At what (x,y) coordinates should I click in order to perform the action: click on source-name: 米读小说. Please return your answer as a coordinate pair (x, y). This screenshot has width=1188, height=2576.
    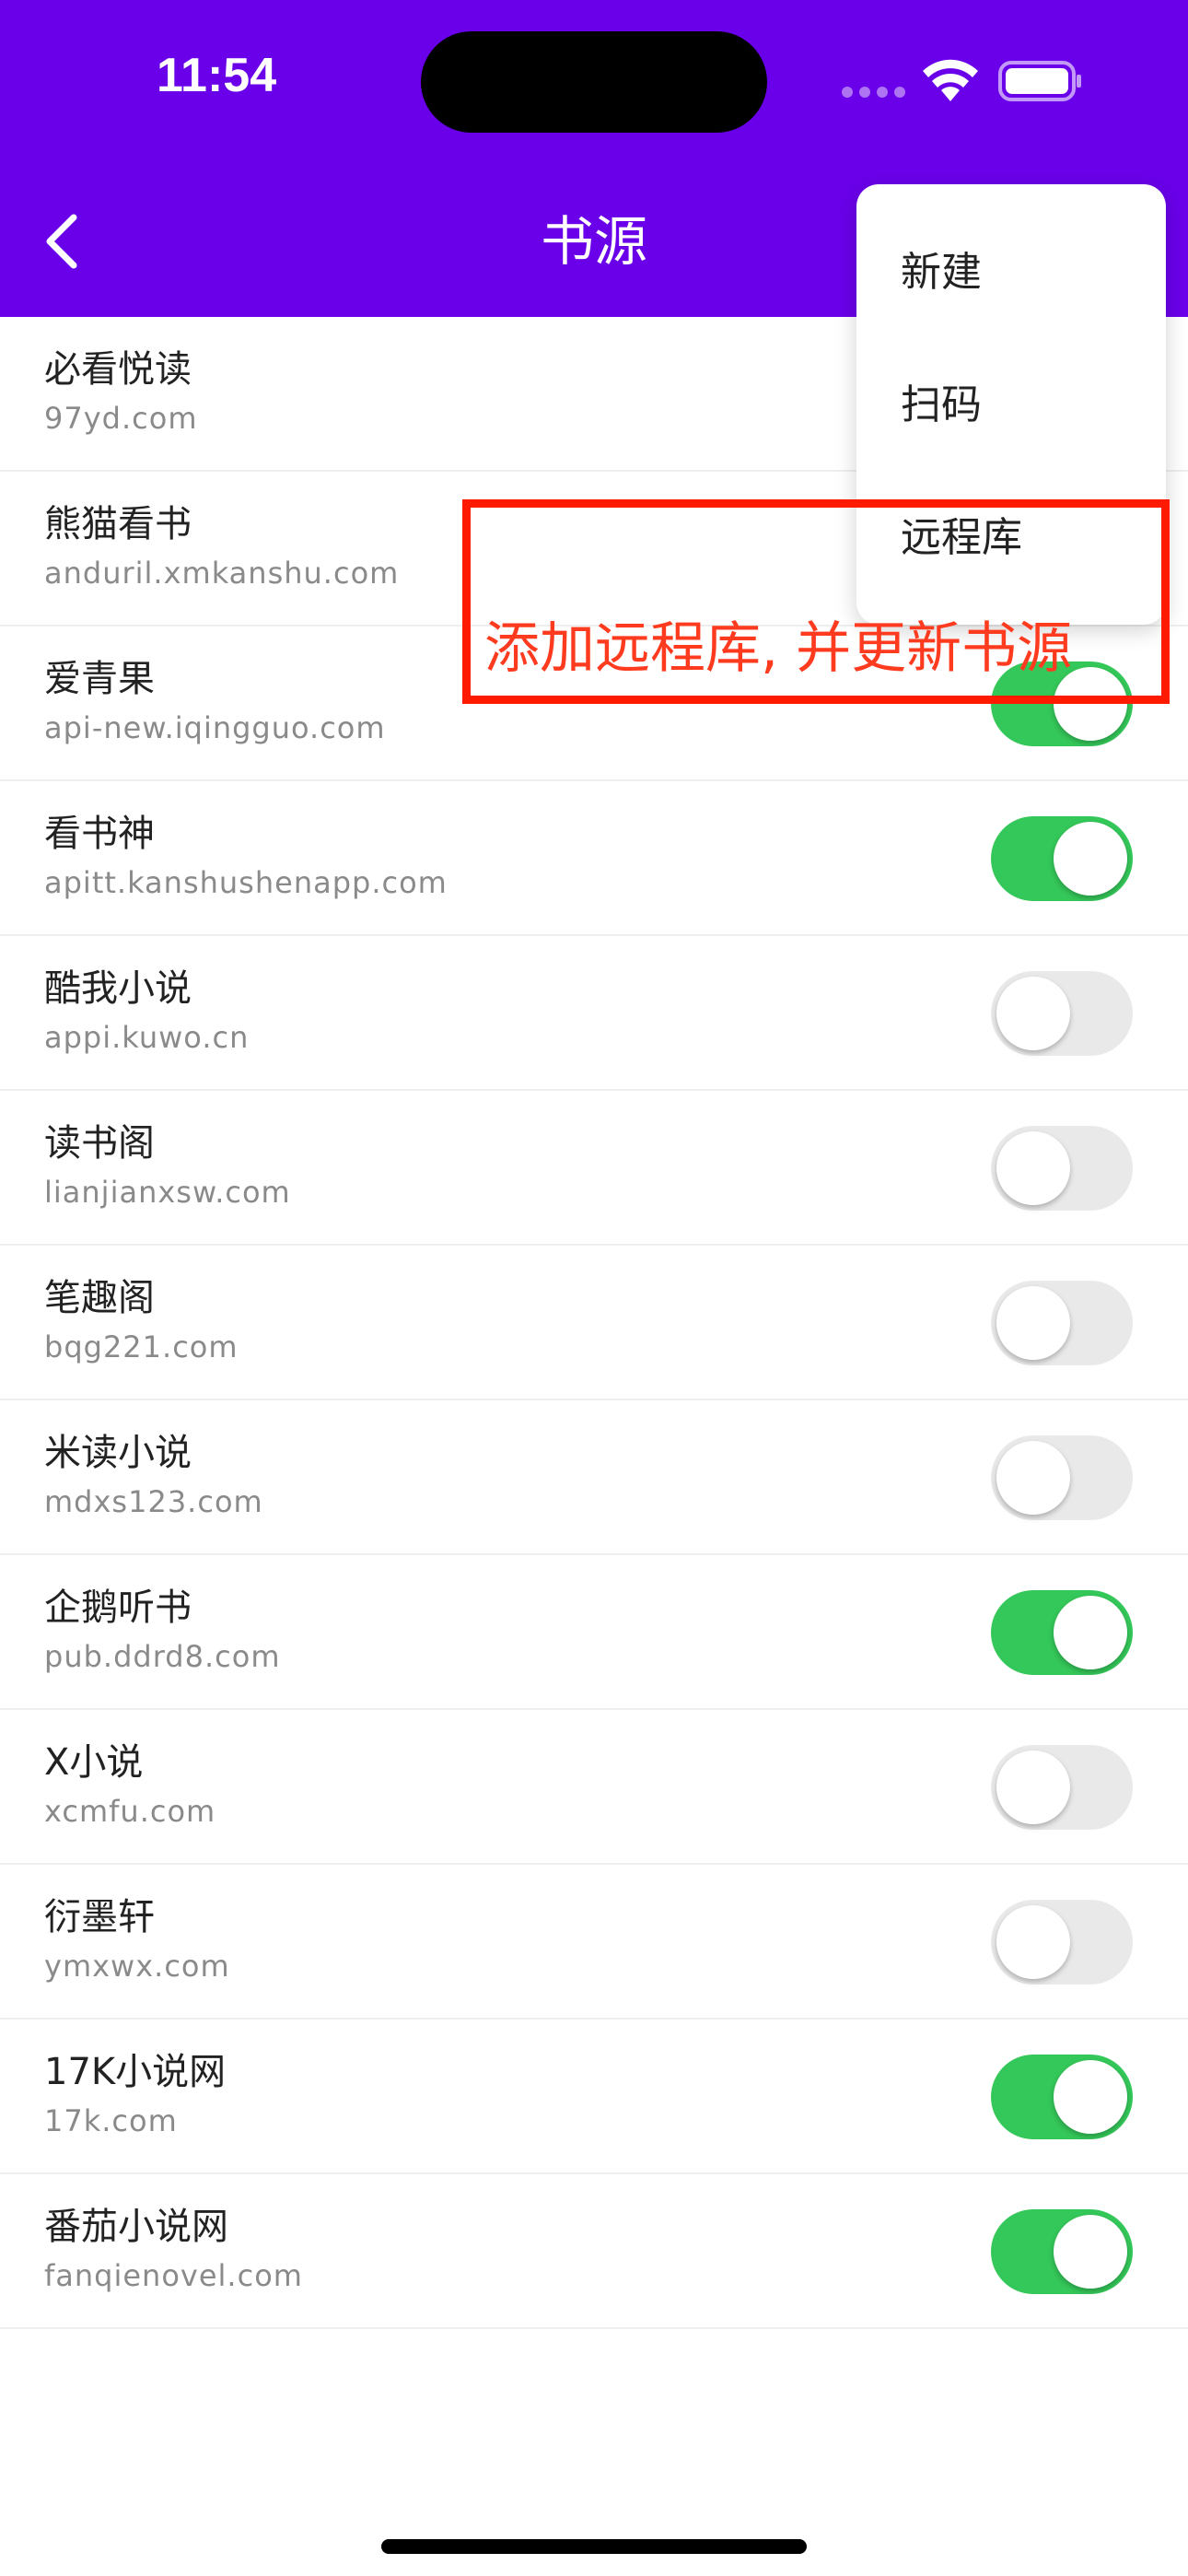
    Looking at the image, I should click on (118, 1453).